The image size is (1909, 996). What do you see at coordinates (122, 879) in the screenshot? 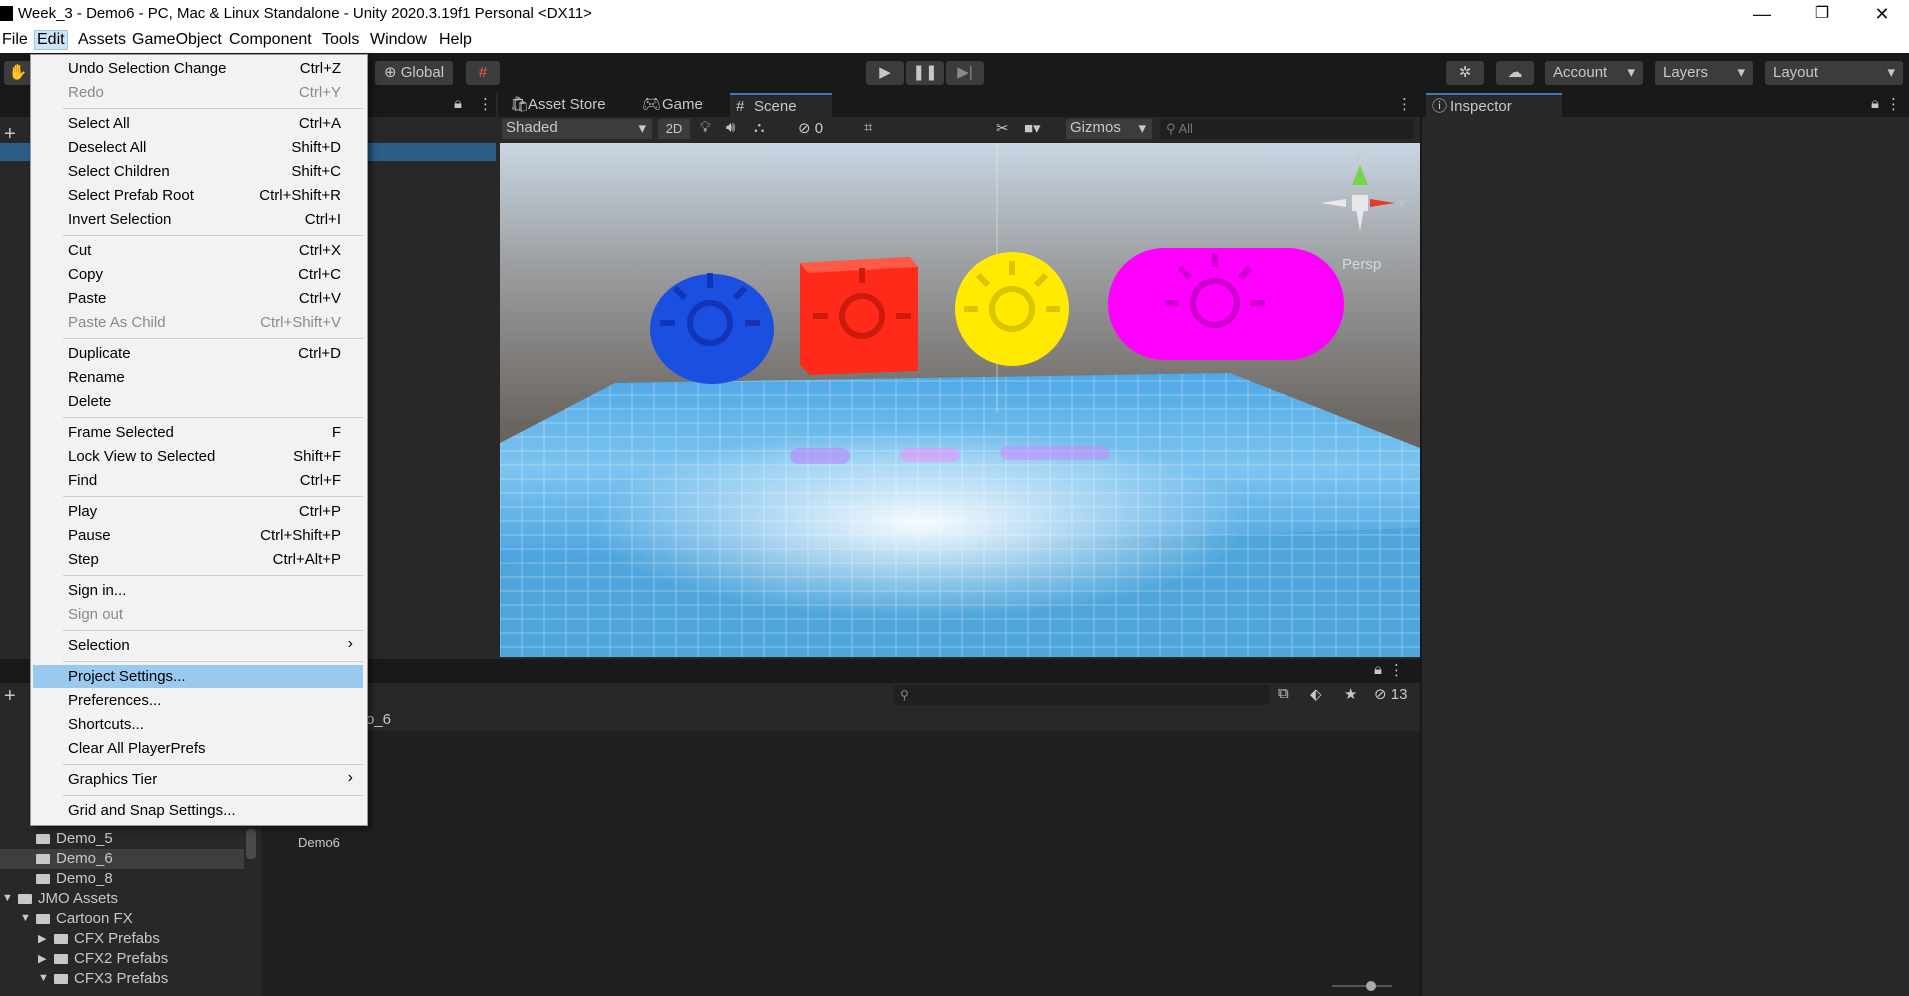
I see `folder-tree-item: Demo_8` at bounding box center [122, 879].